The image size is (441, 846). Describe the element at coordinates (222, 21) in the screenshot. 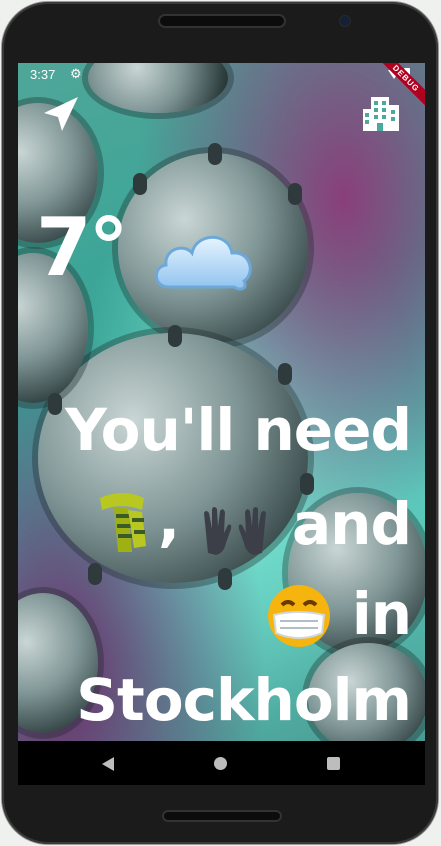

I see `top-speaker` at that location.